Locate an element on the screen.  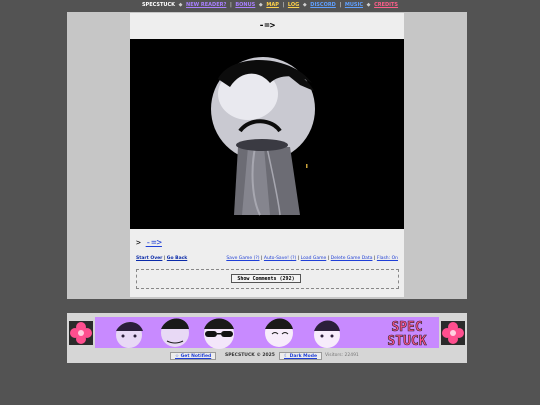
load-game-link: Load Game is located at coordinates (314, 258).